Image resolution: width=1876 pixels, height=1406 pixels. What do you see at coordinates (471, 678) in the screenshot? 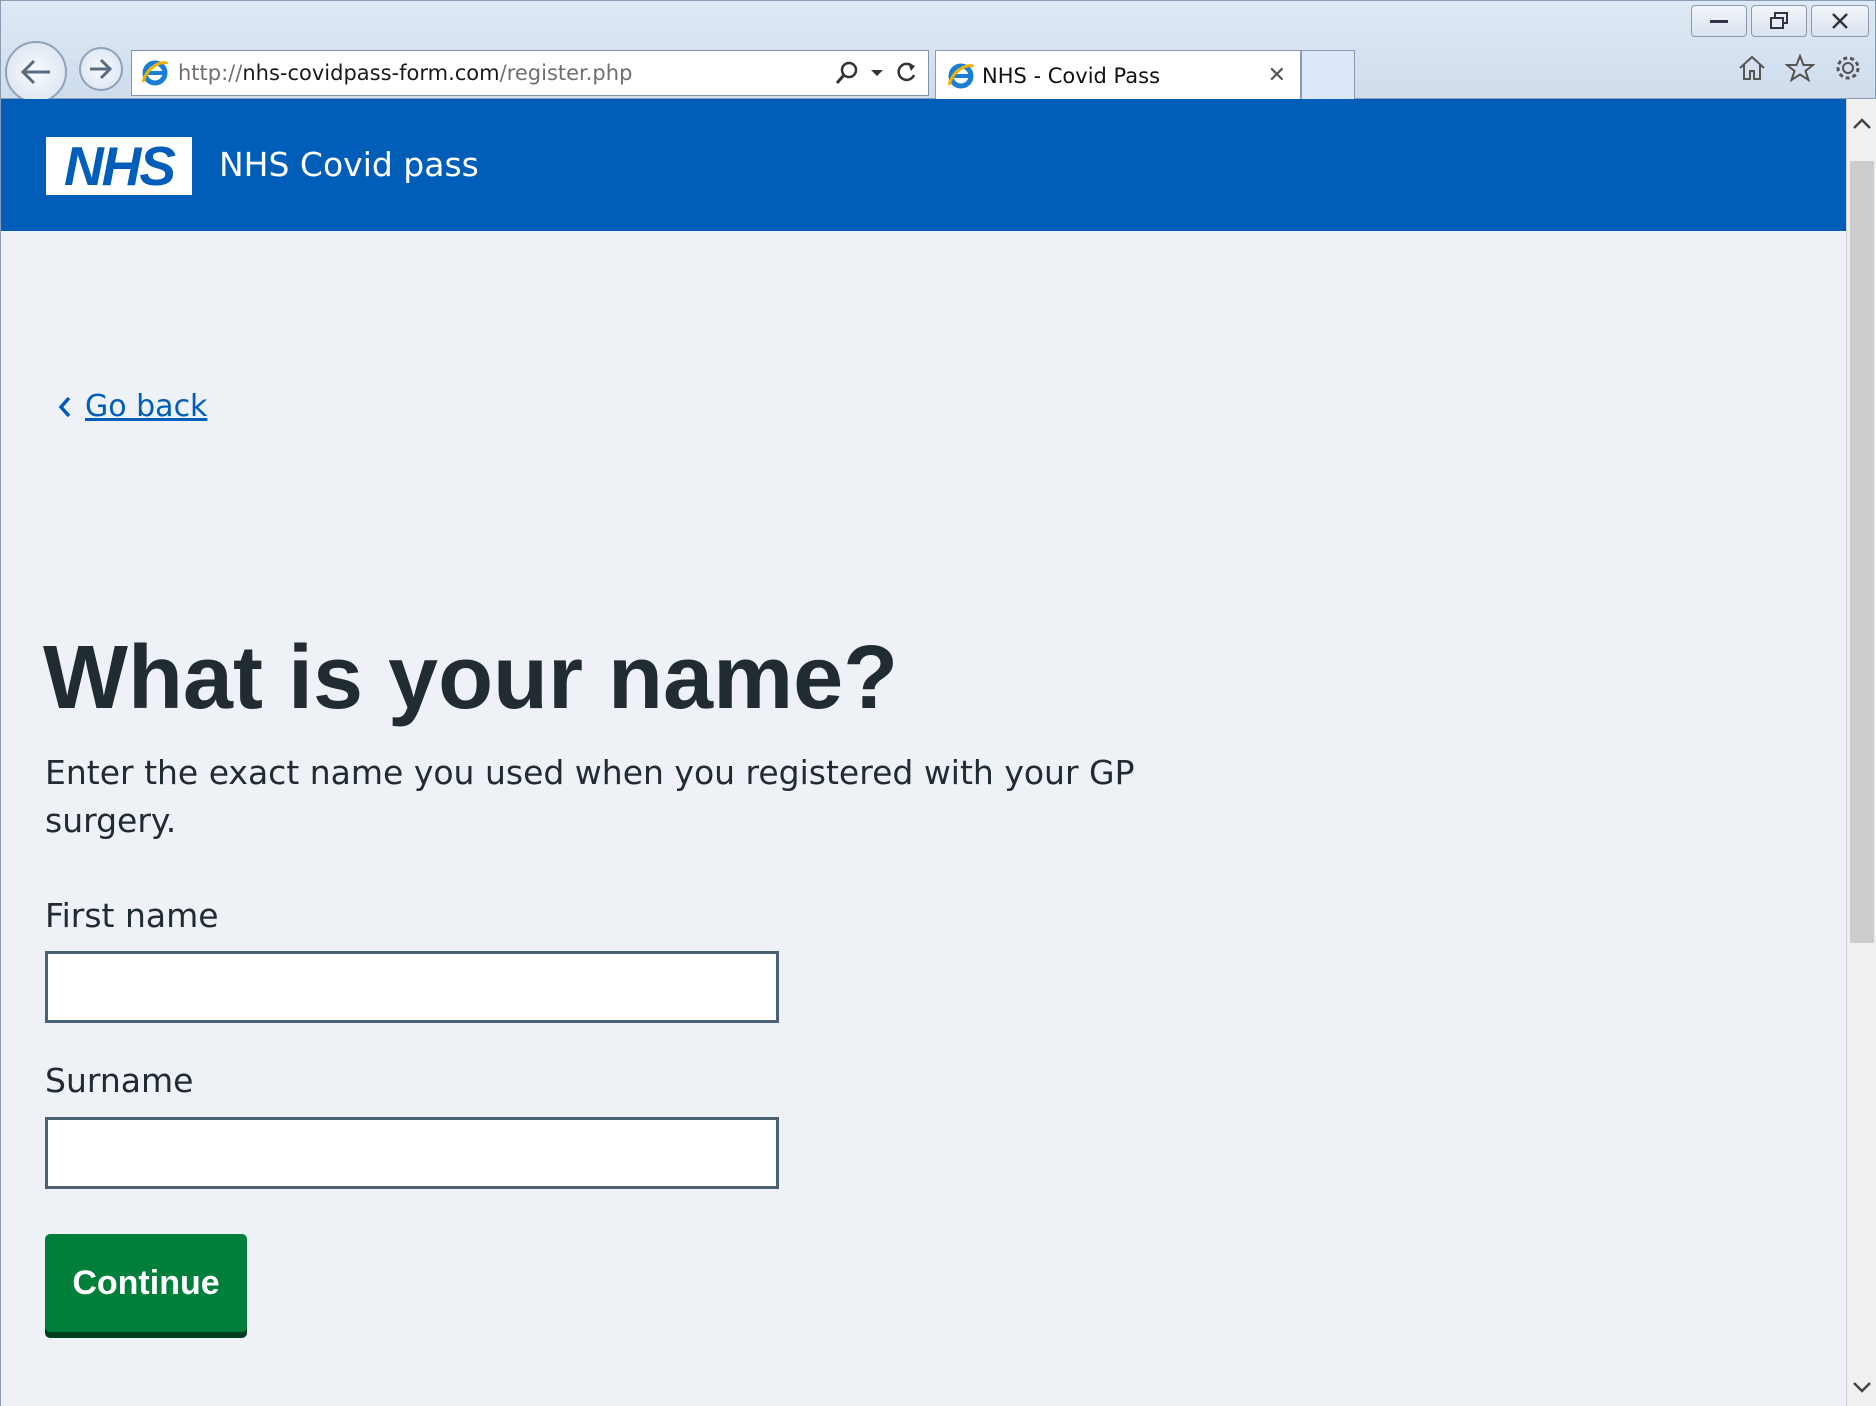
I see `page-title: What is your name?` at bounding box center [471, 678].